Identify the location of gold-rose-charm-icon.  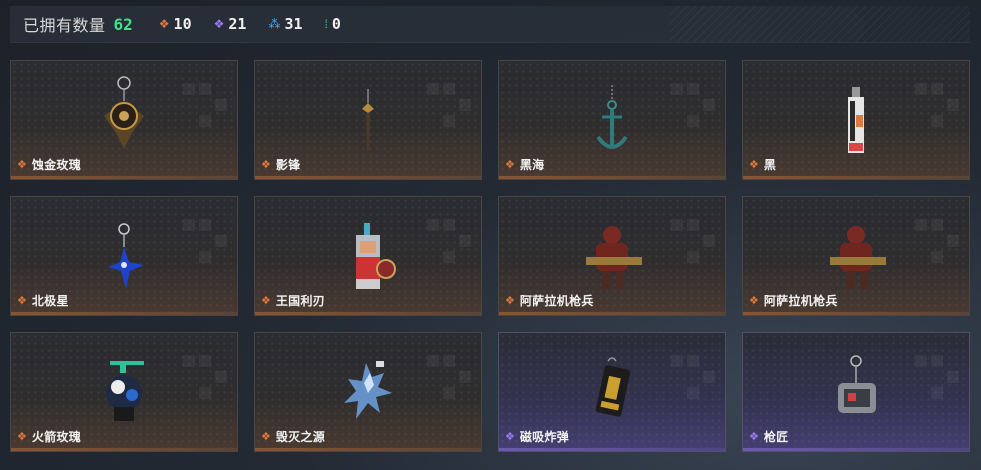
(124, 112).